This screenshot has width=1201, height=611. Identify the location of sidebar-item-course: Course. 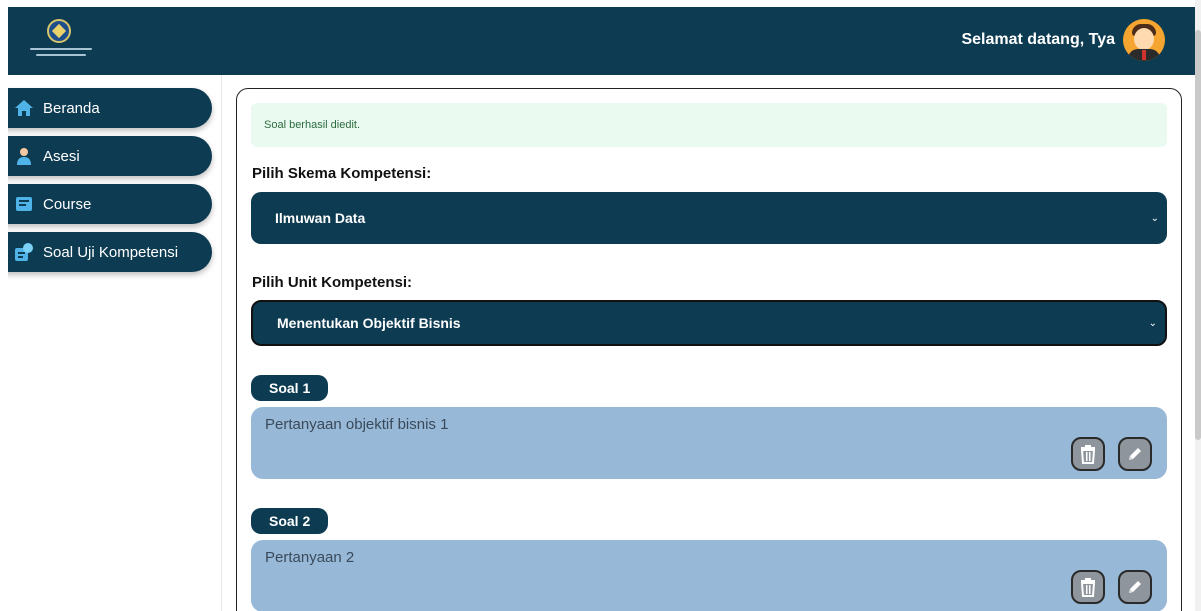
(106, 204).